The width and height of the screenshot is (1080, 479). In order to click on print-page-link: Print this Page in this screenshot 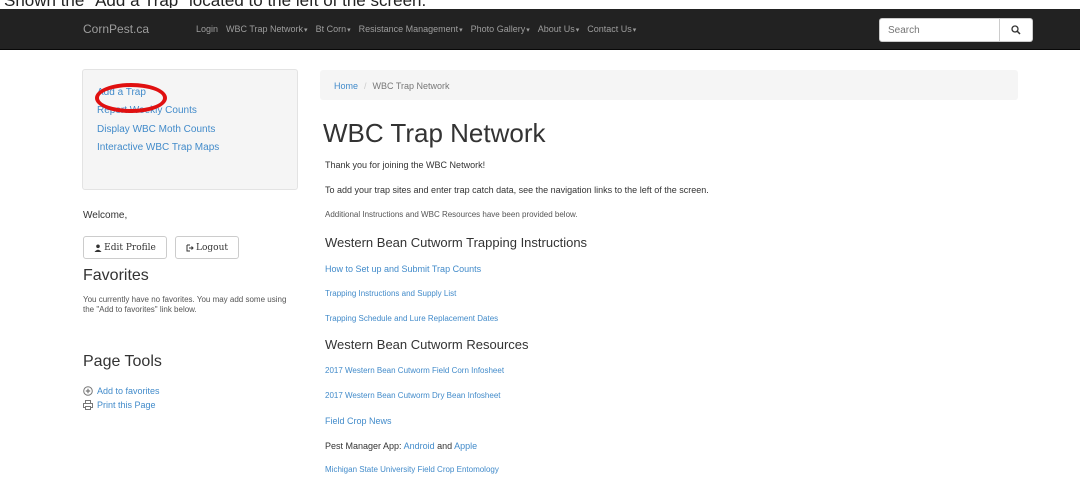, I will do `click(119, 405)`.